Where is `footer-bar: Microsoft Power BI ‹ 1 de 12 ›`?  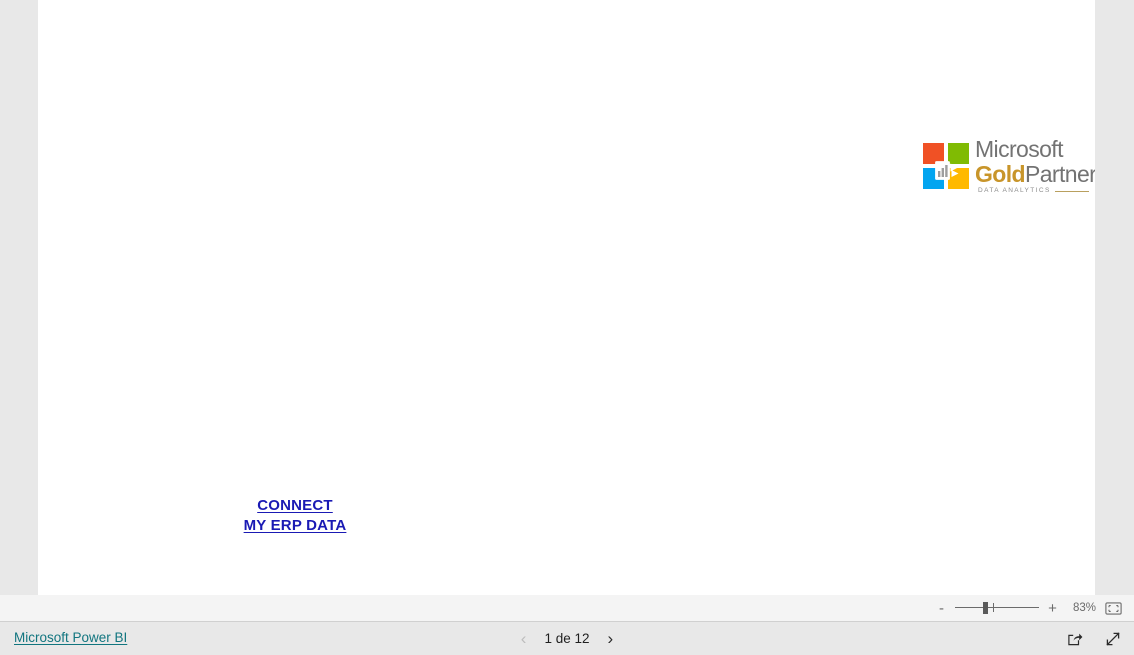 footer-bar: Microsoft Power BI ‹ 1 de 12 › is located at coordinates (567, 638).